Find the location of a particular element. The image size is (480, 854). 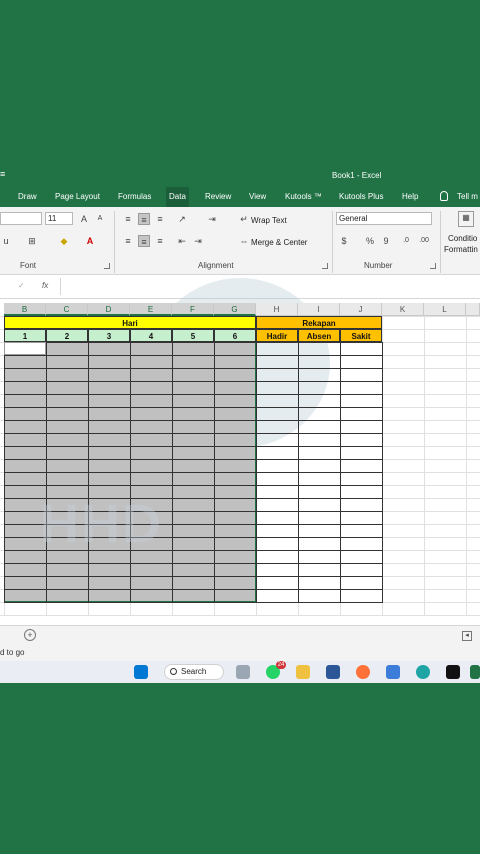

number-format-select: General is located at coordinates (384, 218).